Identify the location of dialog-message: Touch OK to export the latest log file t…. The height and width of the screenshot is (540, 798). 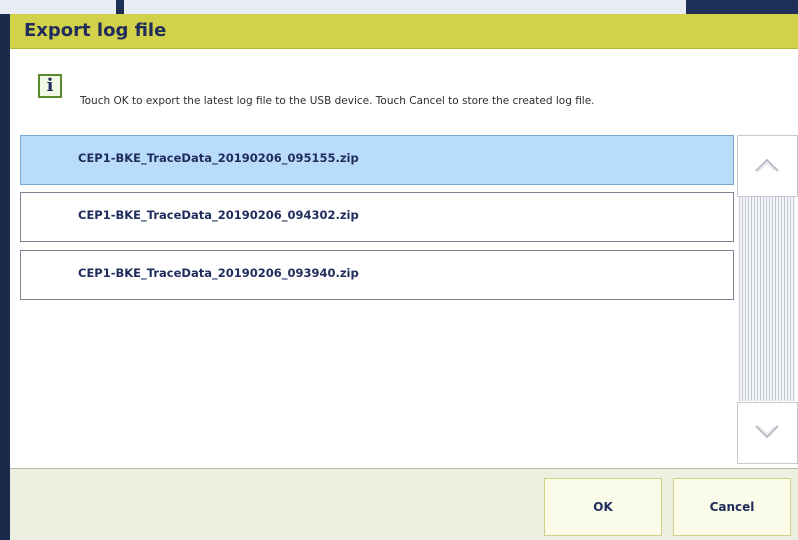
(337, 101).